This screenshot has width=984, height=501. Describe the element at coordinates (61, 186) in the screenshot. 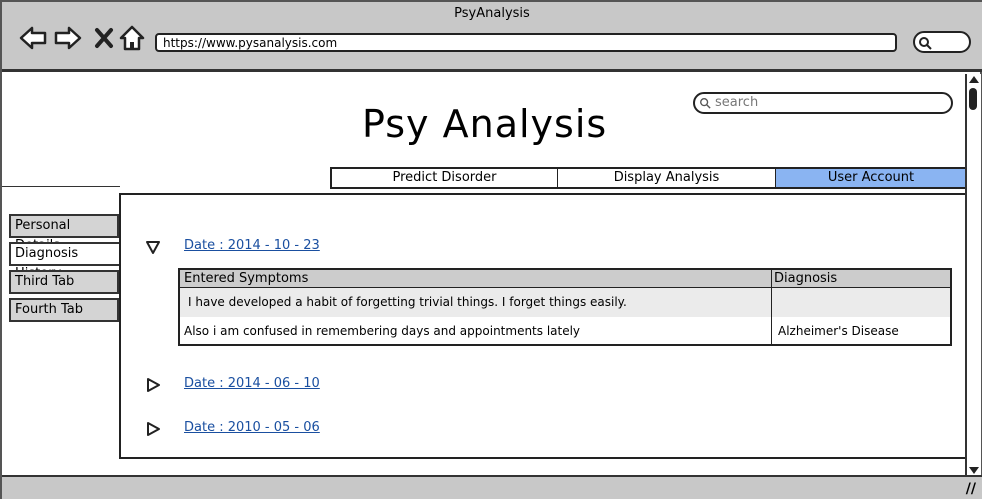

I see `divider` at that location.